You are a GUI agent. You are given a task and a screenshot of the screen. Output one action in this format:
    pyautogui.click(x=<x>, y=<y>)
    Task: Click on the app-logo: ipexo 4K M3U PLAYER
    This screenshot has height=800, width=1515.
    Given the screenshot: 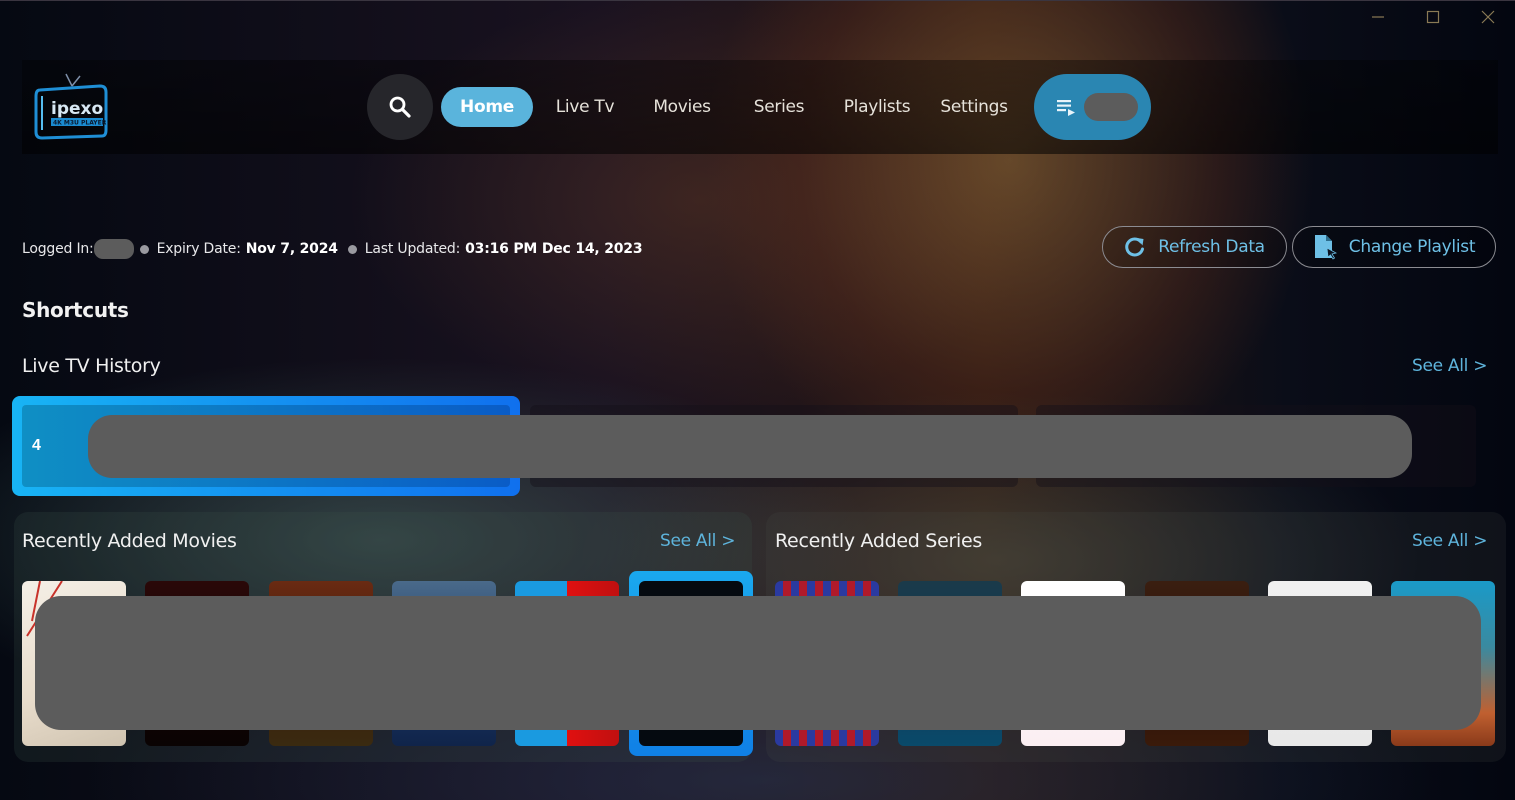 What is the action you would take?
    pyautogui.click(x=71, y=108)
    